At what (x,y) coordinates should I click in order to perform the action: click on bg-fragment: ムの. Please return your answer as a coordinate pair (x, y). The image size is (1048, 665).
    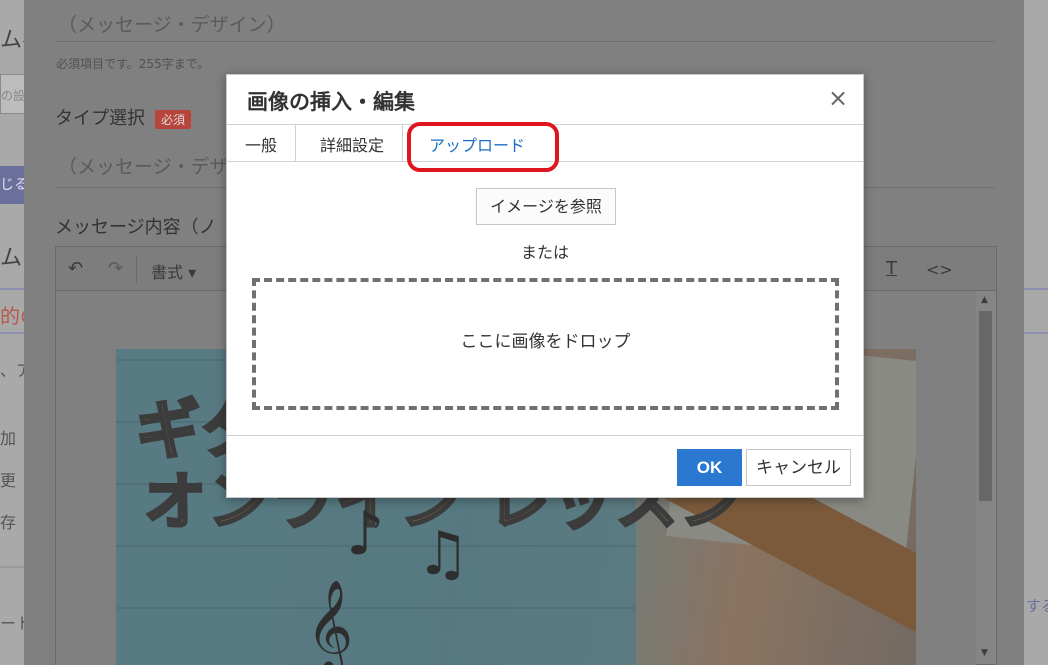
    Looking at the image, I should click on (12, 258).